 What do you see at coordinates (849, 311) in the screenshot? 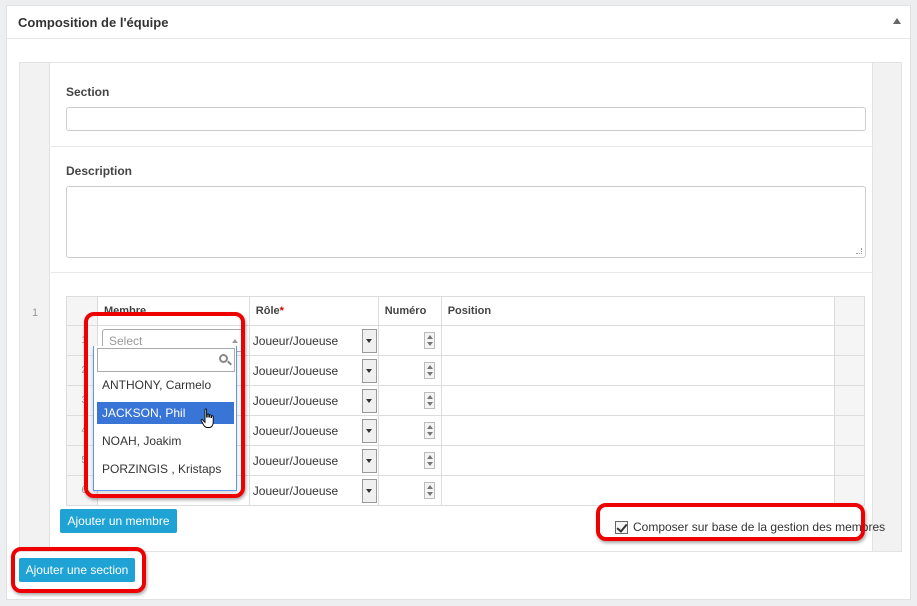
I see `header-tail` at bounding box center [849, 311].